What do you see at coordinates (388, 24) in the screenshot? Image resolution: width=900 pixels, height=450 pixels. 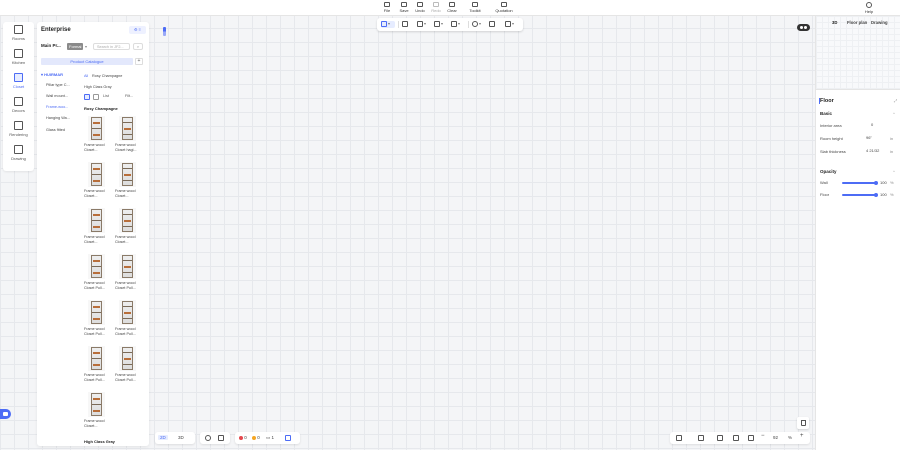 I see `wall-tool` at bounding box center [388, 24].